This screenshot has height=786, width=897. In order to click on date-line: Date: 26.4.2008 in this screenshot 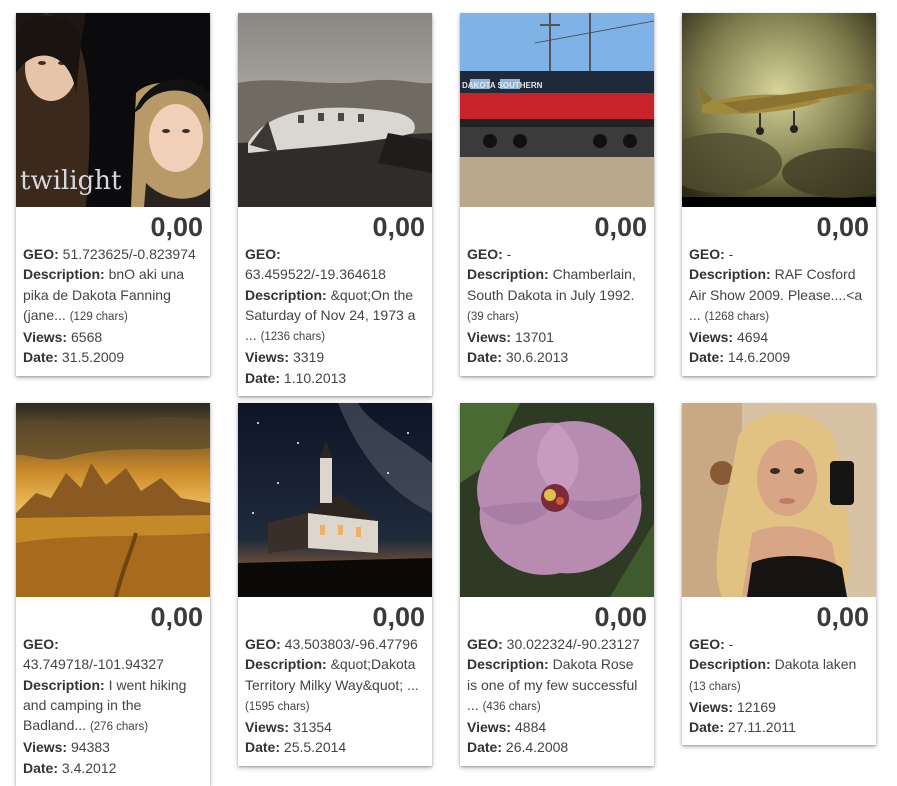, I will do `click(557, 747)`.